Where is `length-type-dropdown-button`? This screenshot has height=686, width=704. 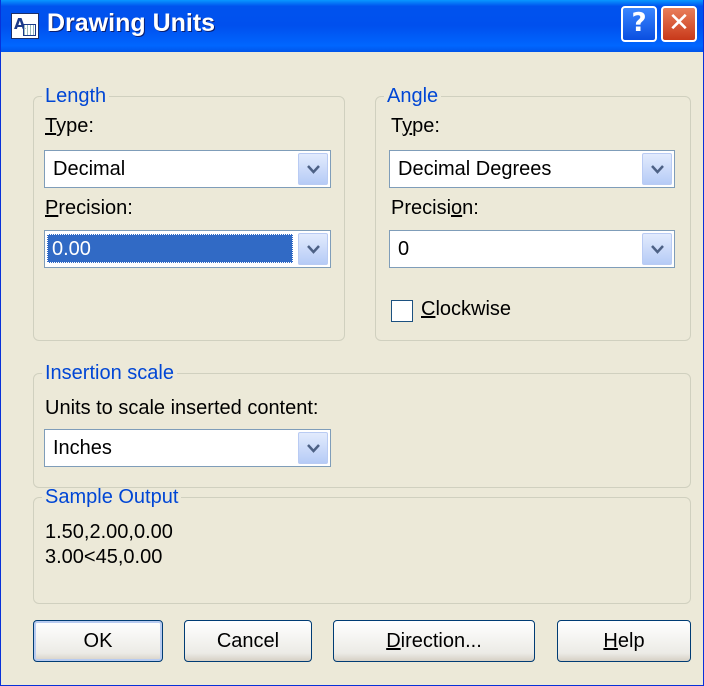
length-type-dropdown-button is located at coordinates (313, 169).